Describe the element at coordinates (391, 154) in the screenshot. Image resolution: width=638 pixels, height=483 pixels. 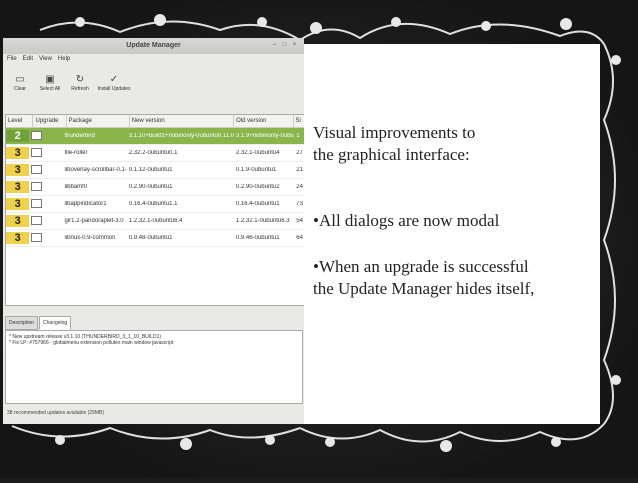
I see `heading-line-2: the graphical interface:` at that location.